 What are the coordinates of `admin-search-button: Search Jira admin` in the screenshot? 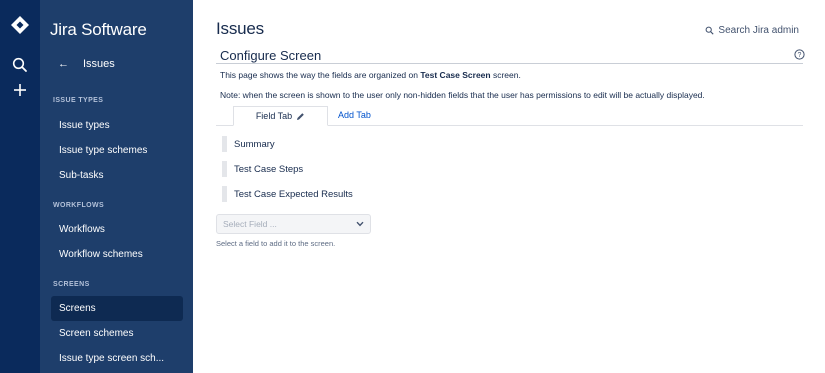 It's located at (752, 30).